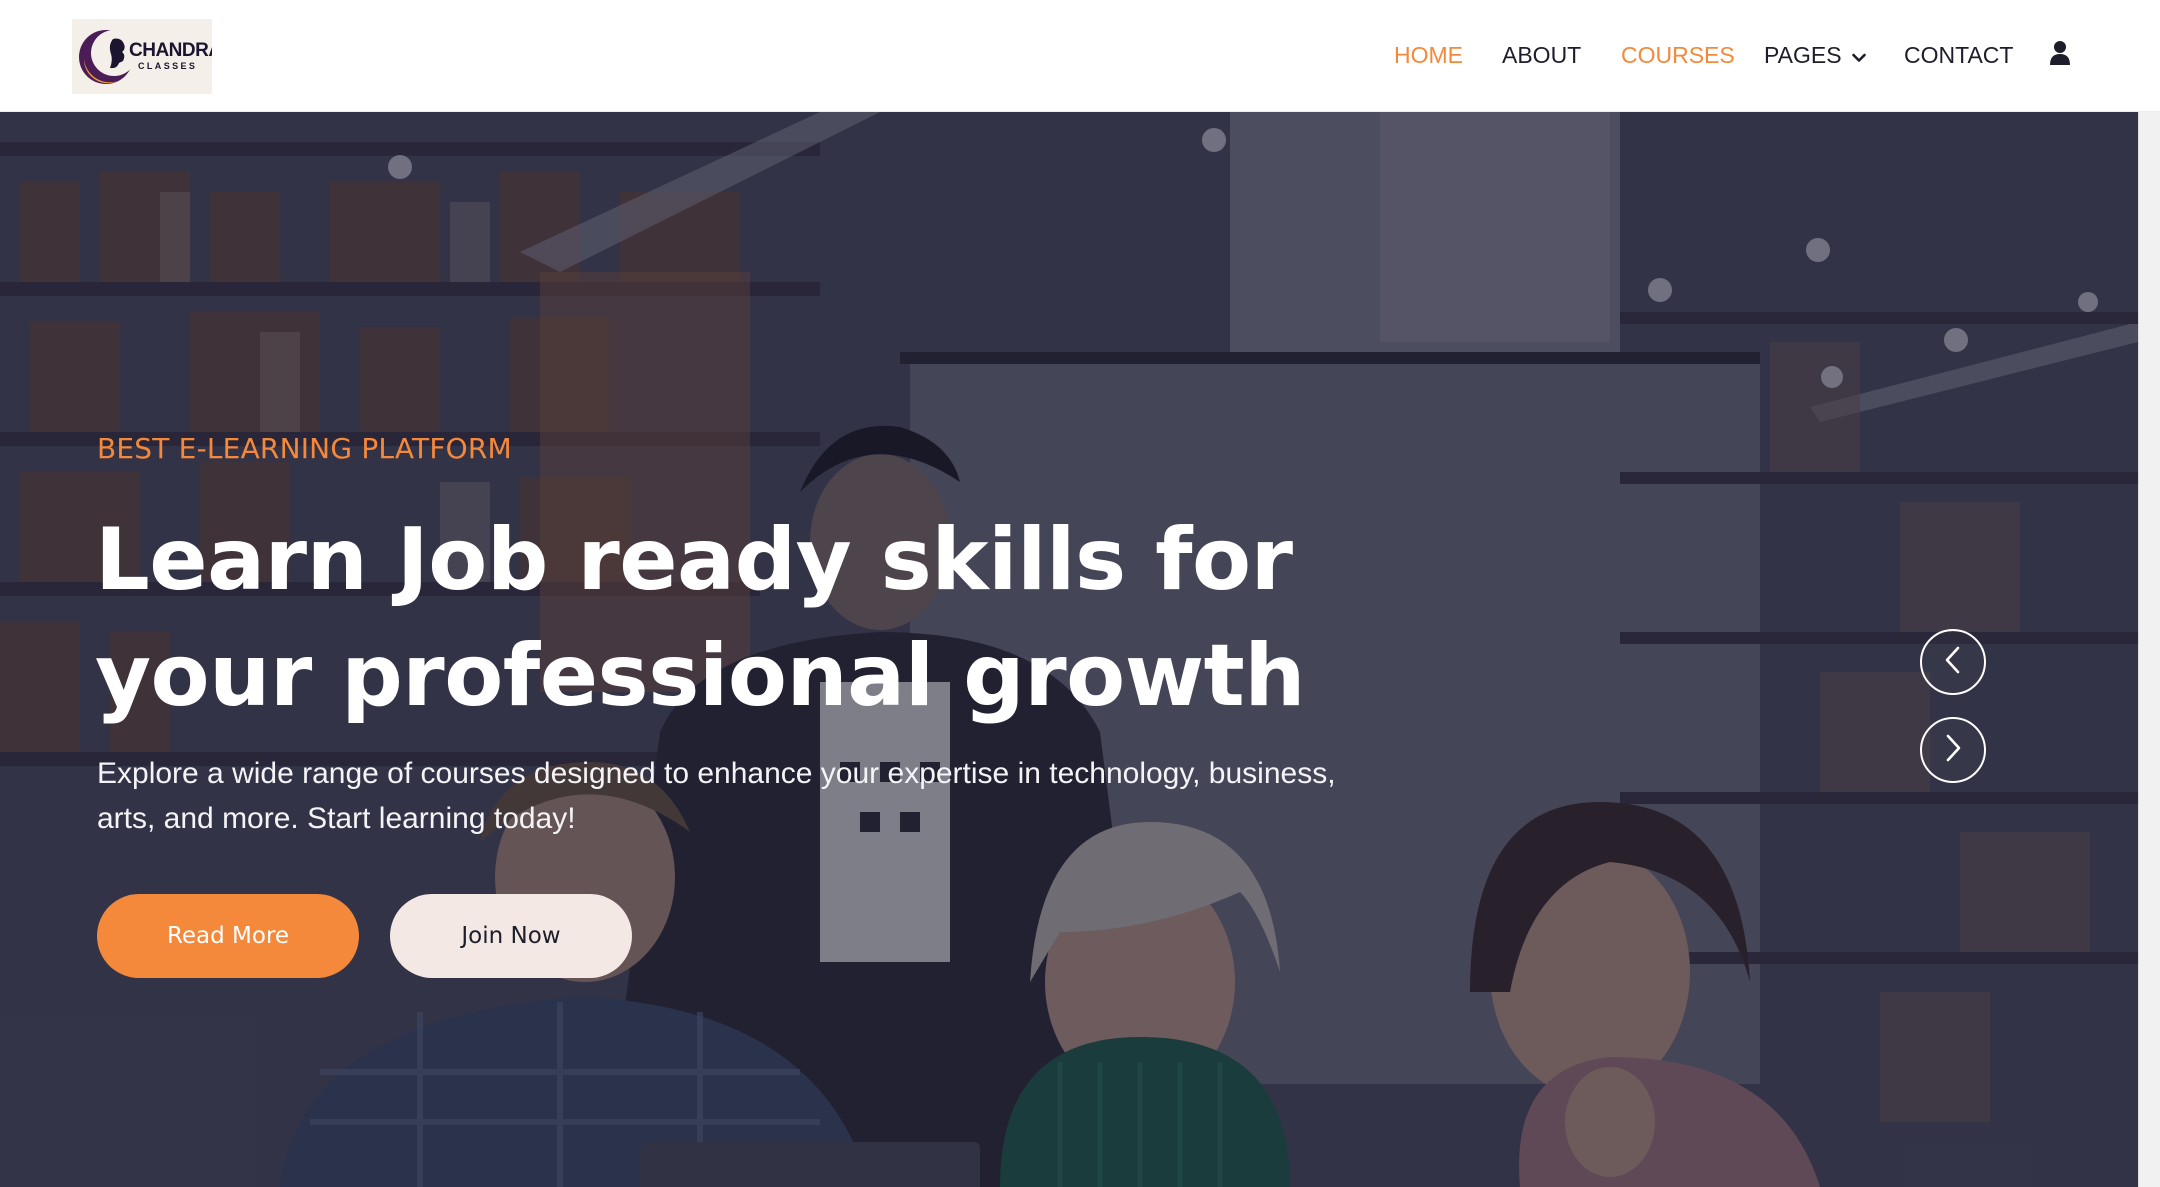 The image size is (2160, 1187). I want to click on chevron-down-icon, so click(1858, 55).